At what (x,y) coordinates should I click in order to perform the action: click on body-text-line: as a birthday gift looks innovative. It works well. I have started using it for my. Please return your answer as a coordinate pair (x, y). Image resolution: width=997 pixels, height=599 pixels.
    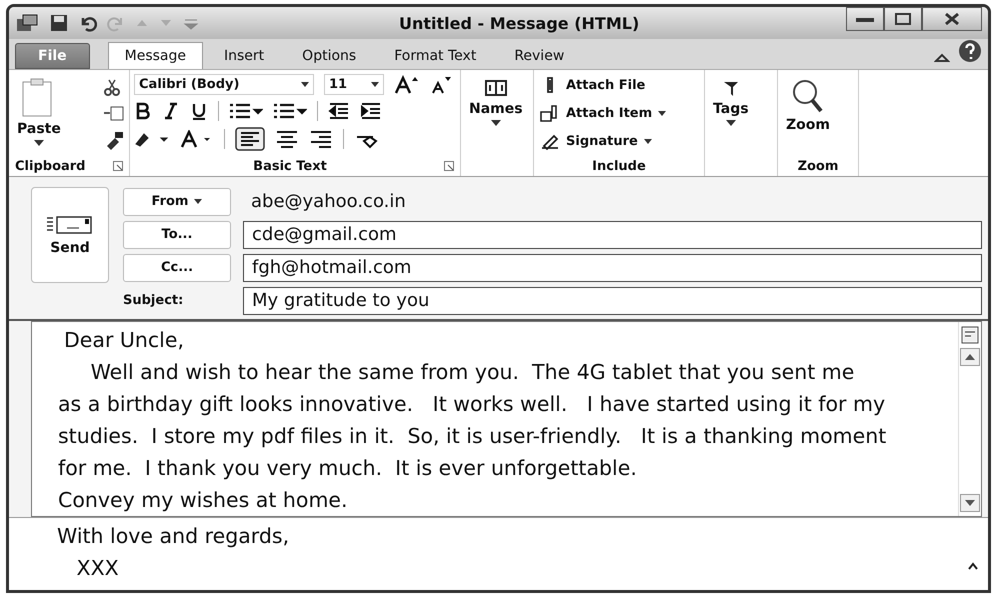
    Looking at the image, I should click on (472, 404).